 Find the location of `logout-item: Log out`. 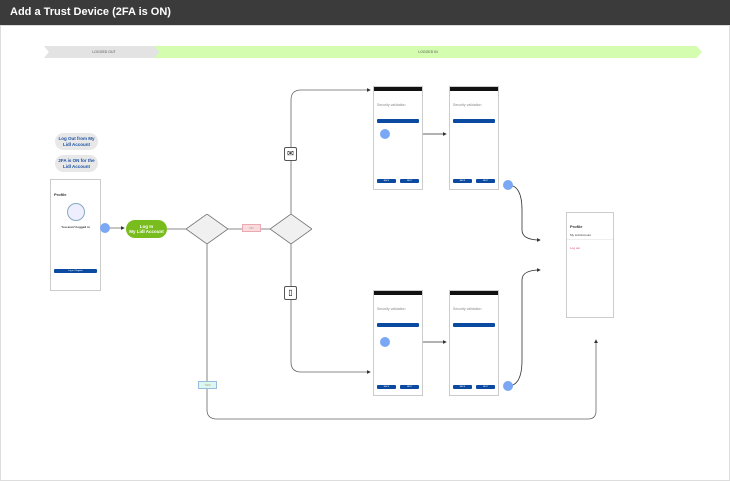

logout-item: Log out is located at coordinates (590, 248).